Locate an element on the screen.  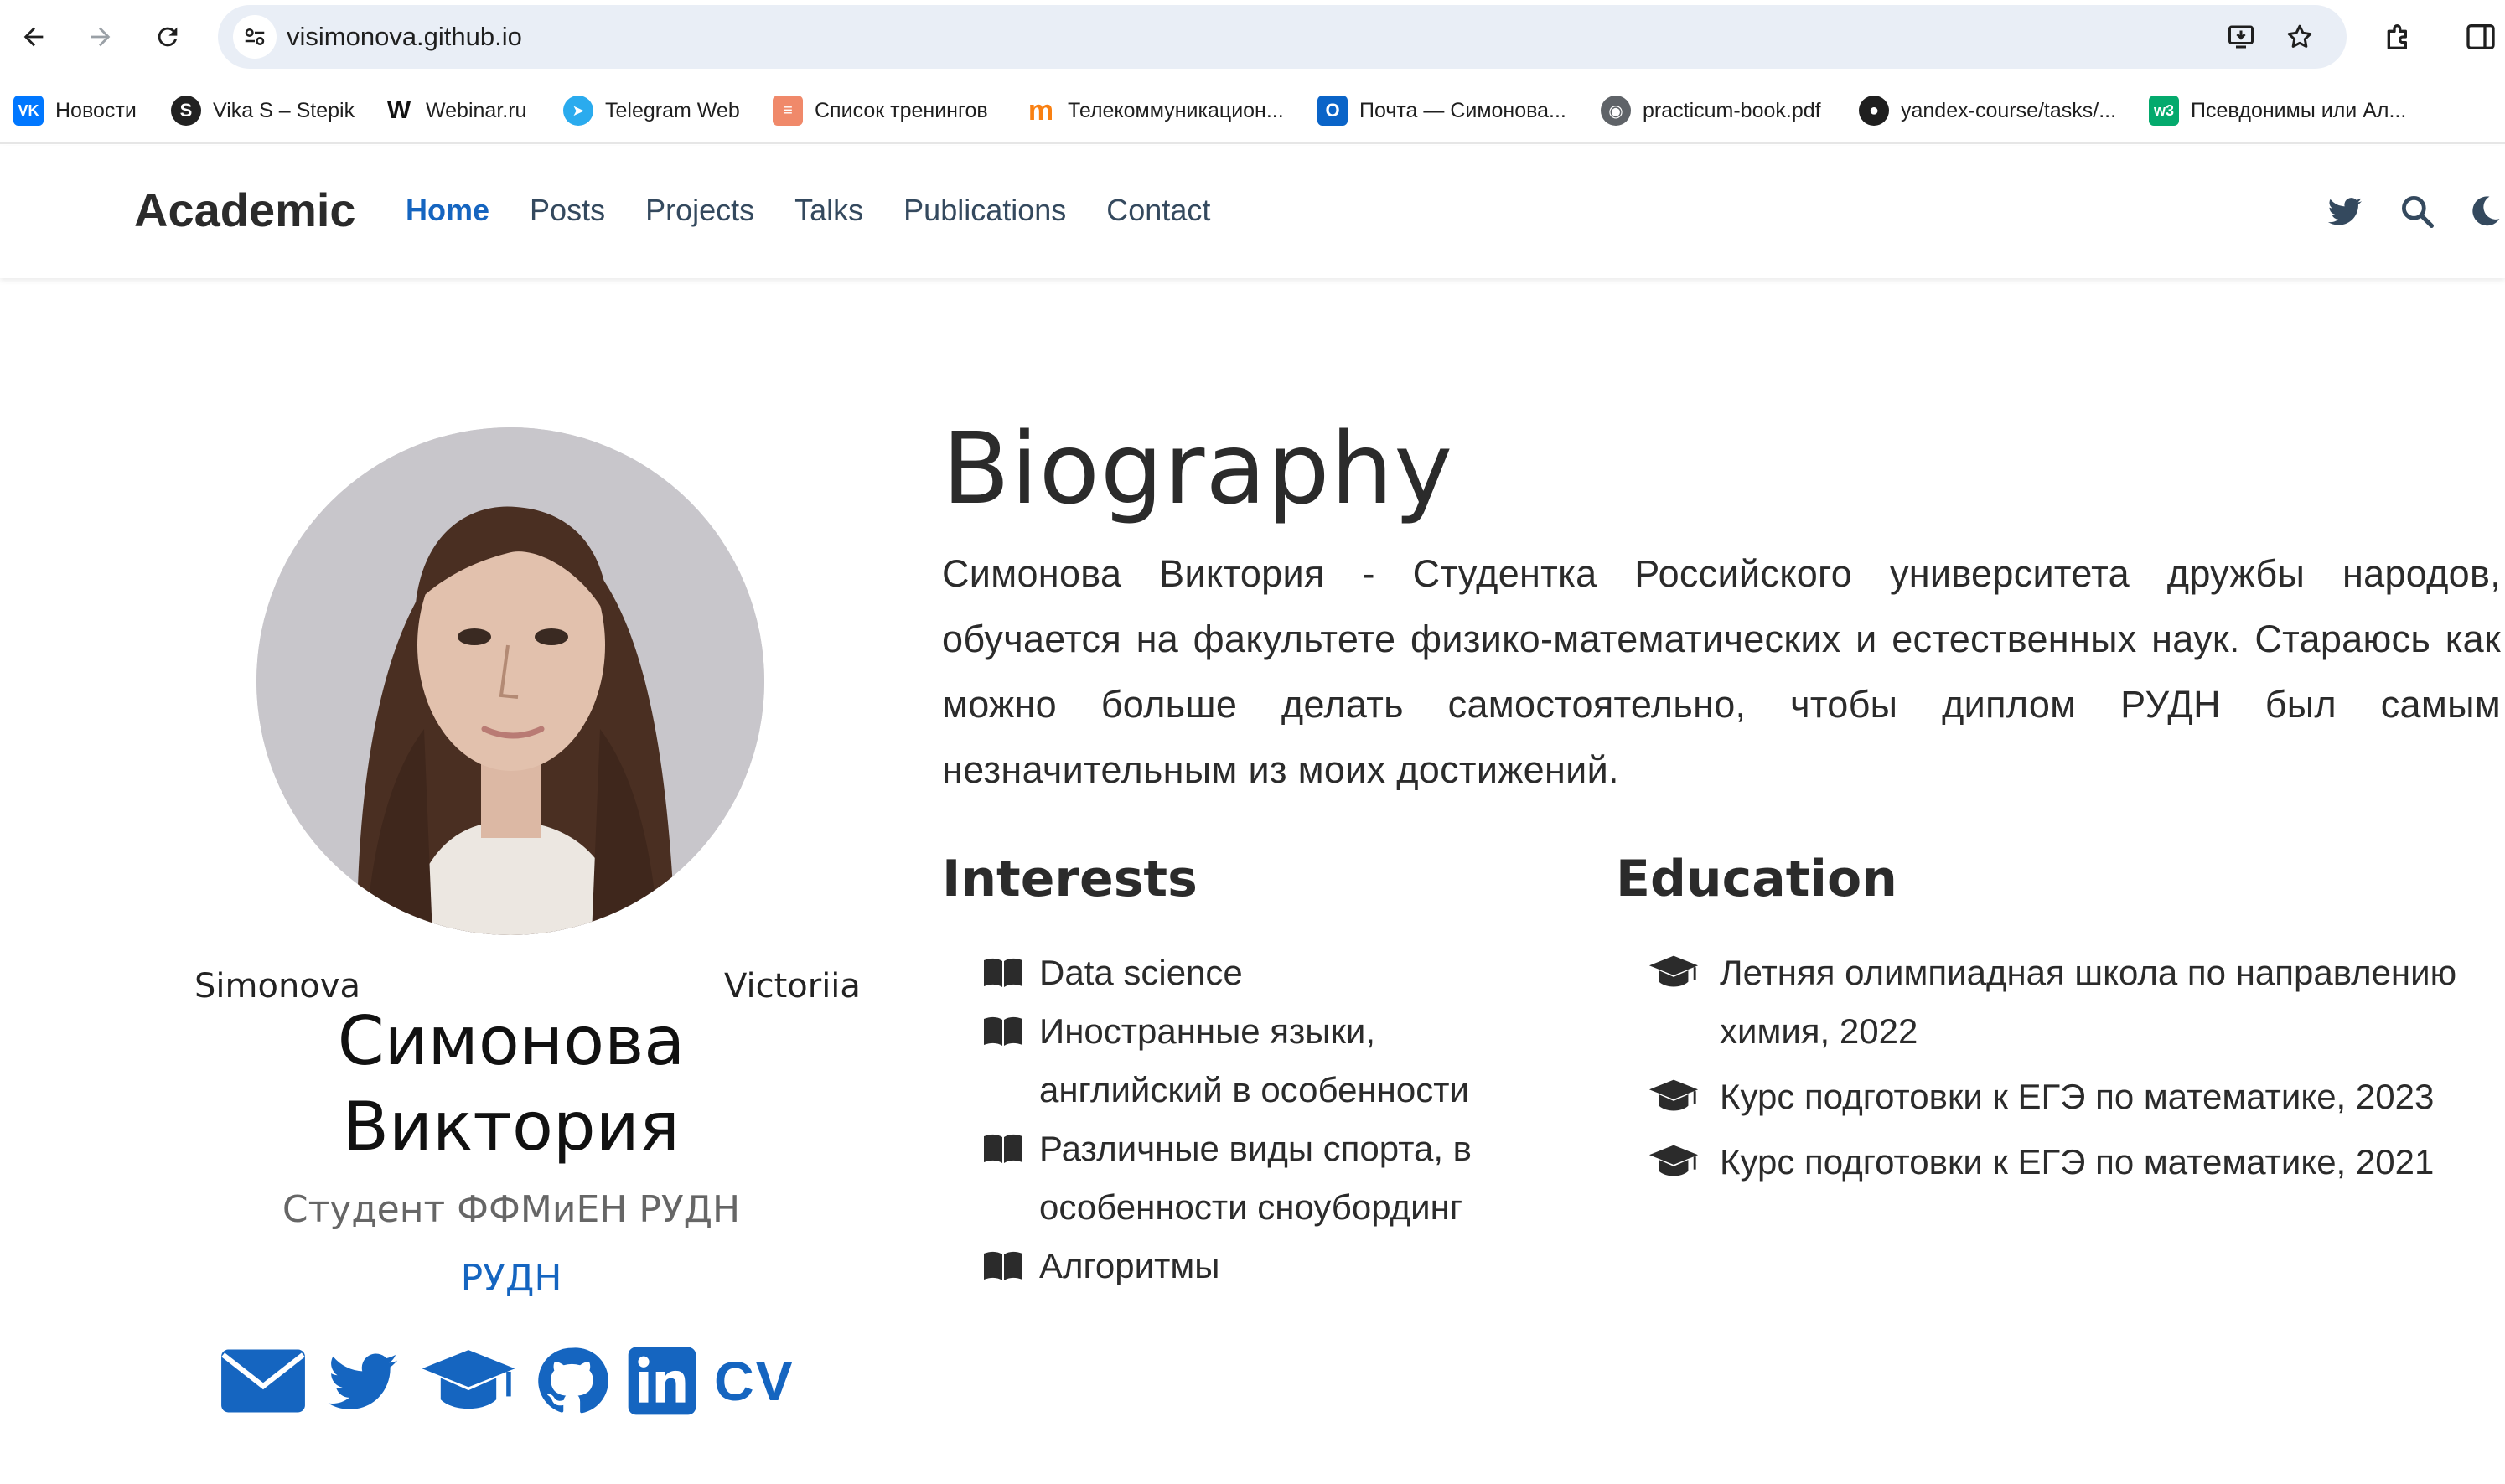
site-info-button is located at coordinates (255, 37).